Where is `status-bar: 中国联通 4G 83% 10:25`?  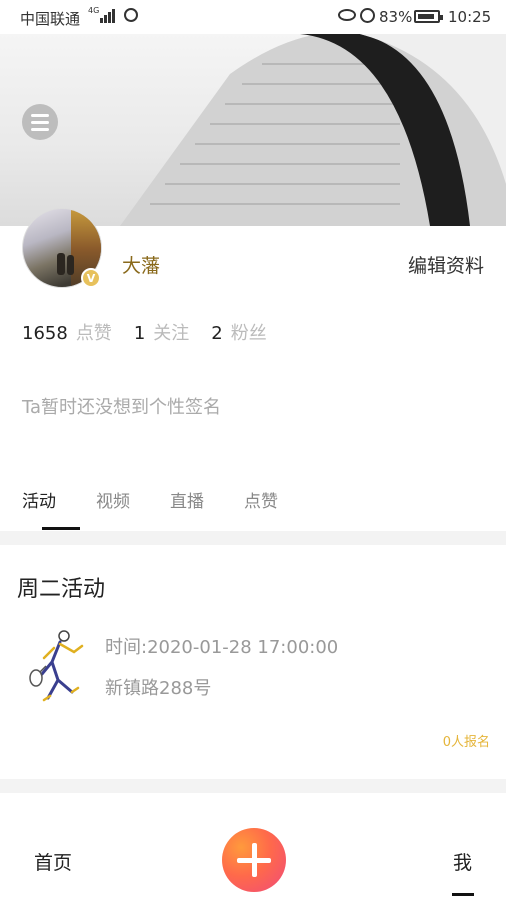
status-bar: 中国联通 4G 83% 10:25 is located at coordinates (253, 17).